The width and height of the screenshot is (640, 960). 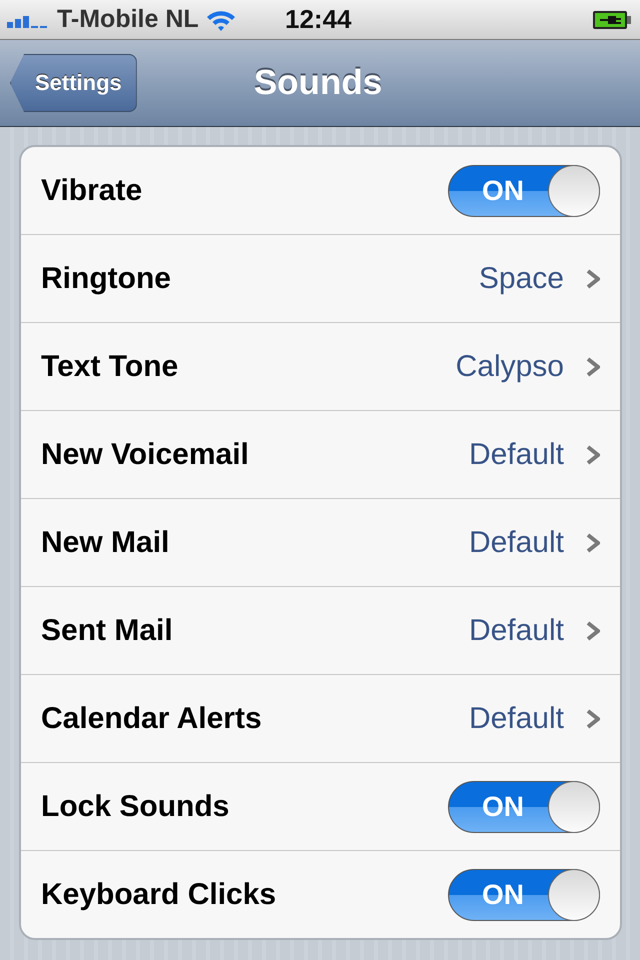 What do you see at coordinates (318, 83) in the screenshot?
I see `page-title: Sounds` at bounding box center [318, 83].